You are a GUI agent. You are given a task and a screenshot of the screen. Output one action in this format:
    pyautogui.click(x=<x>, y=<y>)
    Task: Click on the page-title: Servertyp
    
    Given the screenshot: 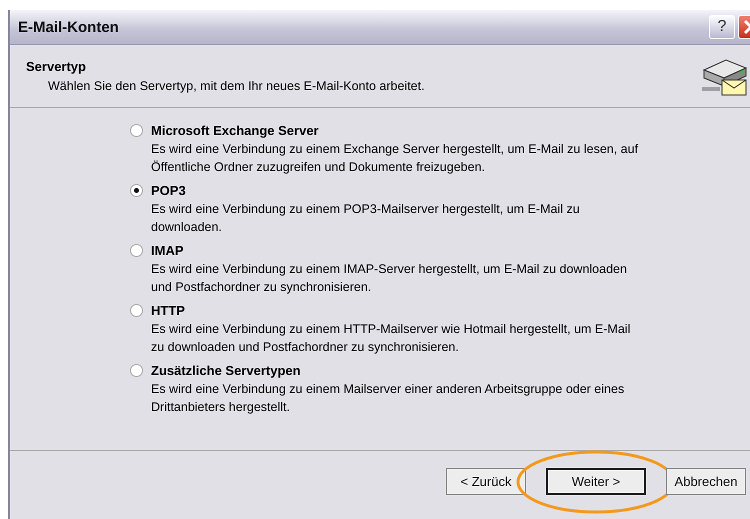 What is the action you would take?
    pyautogui.click(x=56, y=66)
    